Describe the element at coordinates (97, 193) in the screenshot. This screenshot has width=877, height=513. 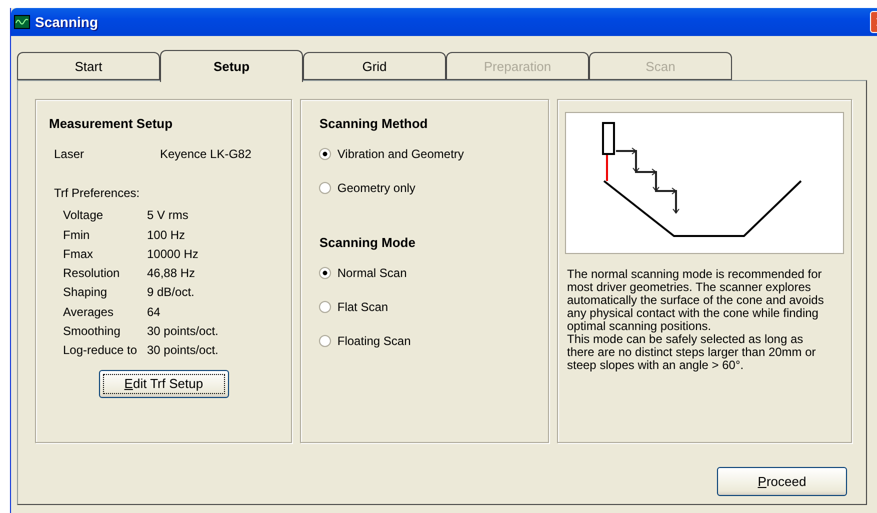
I see `section-label: Trf Preferences:` at that location.